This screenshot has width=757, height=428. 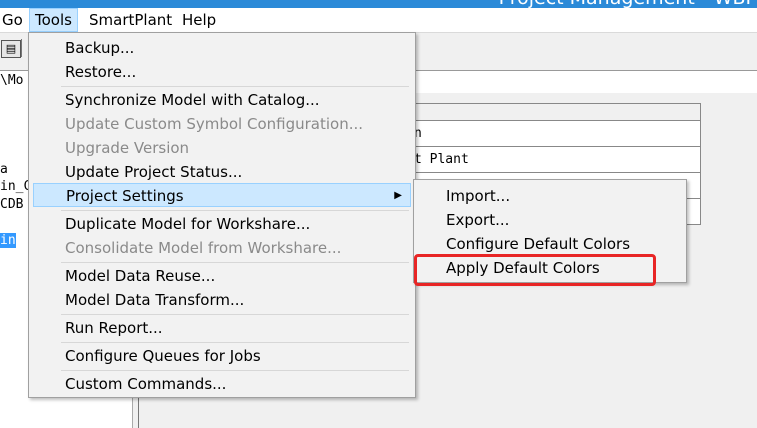 I want to click on submenu-item-configure-default-colors: Configure Default Colors, so click(x=550, y=244).